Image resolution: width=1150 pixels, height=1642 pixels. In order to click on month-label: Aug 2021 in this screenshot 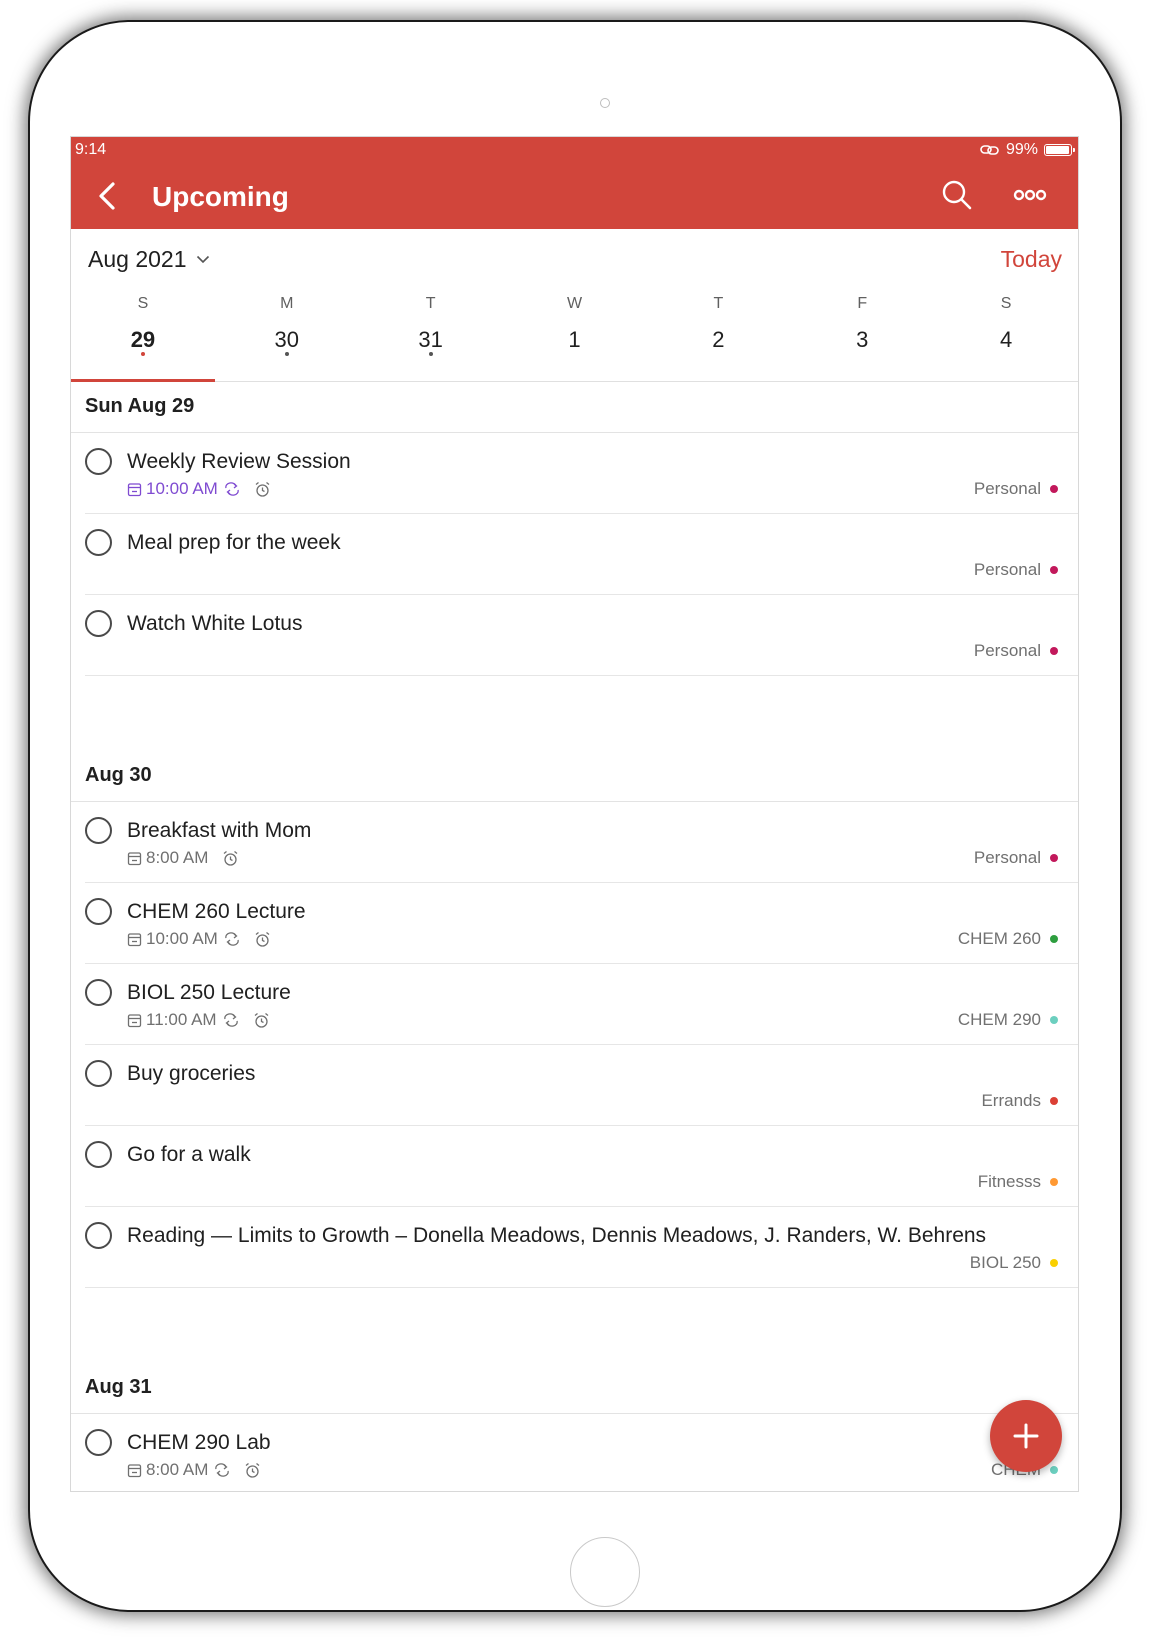, I will do `click(137, 259)`.